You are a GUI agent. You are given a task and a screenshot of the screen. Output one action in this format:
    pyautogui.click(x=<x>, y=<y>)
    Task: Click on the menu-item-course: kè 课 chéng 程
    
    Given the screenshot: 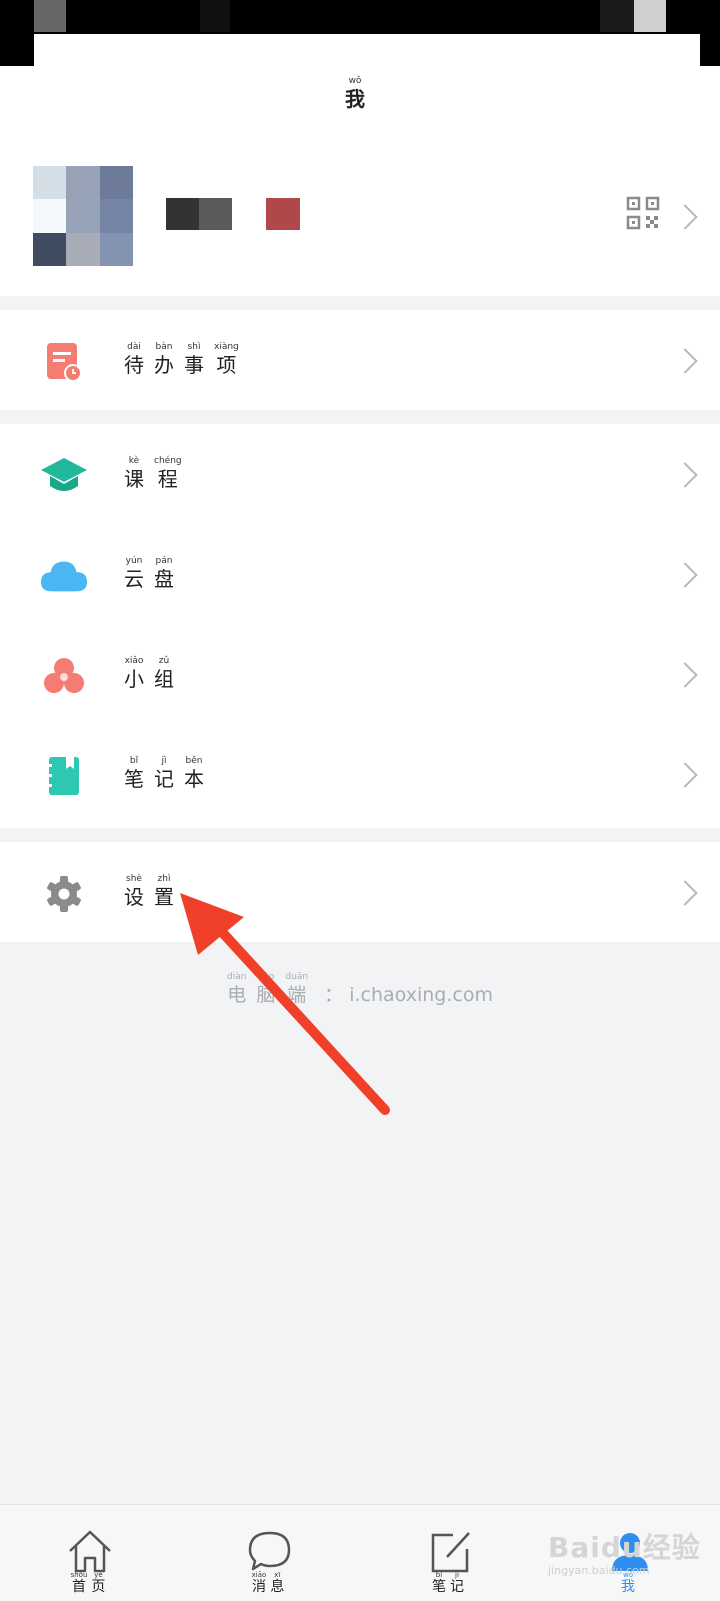 What is the action you would take?
    pyautogui.click(x=360, y=474)
    